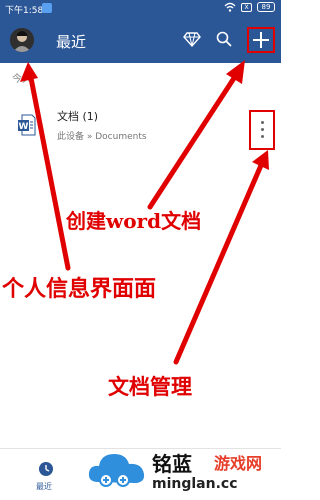  I want to click on clock-icon, so click(46, 469).